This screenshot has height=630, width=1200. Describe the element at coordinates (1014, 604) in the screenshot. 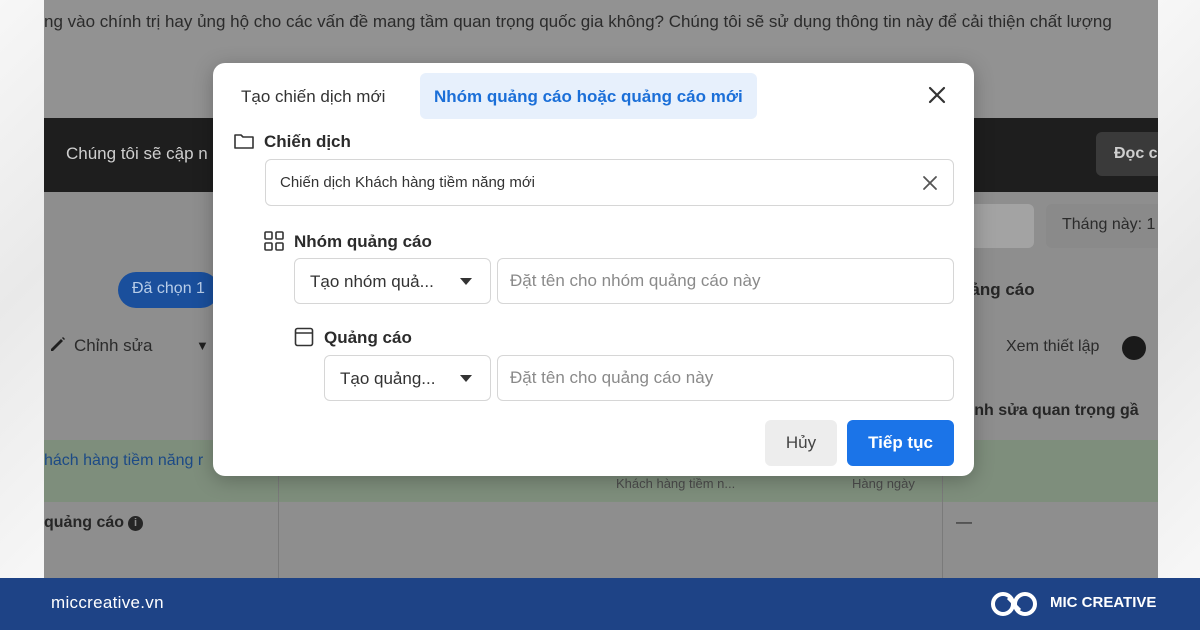

I see `mic-creative-logo-icon` at that location.